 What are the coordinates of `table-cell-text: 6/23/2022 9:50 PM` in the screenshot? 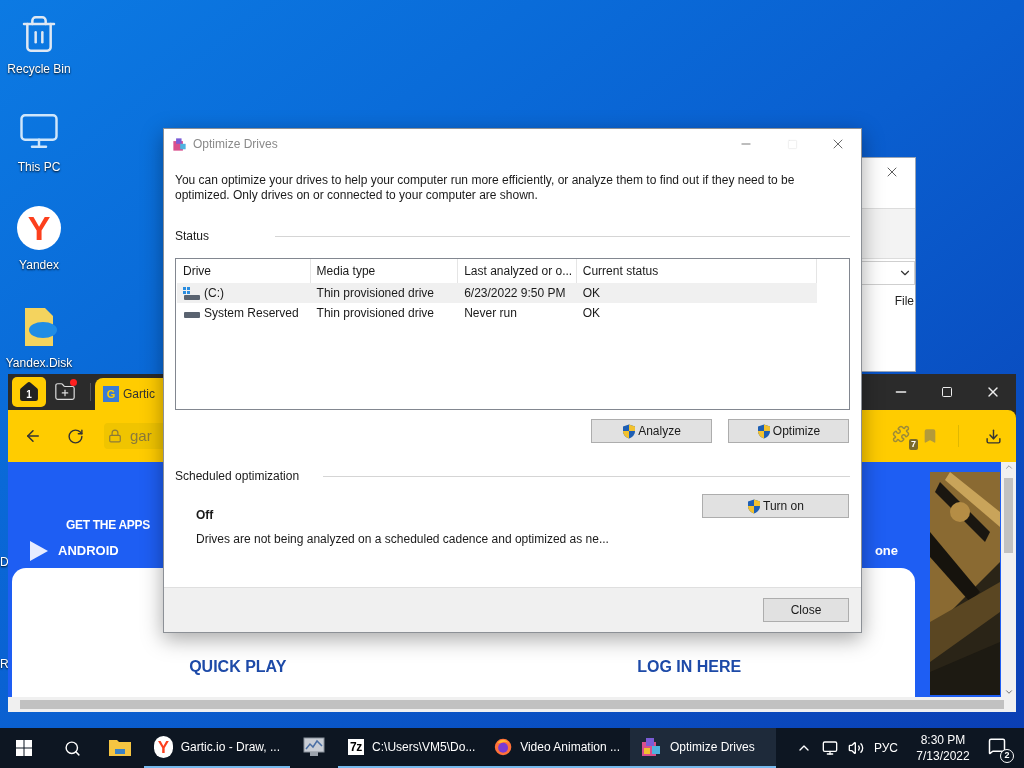 It's located at (515, 293).